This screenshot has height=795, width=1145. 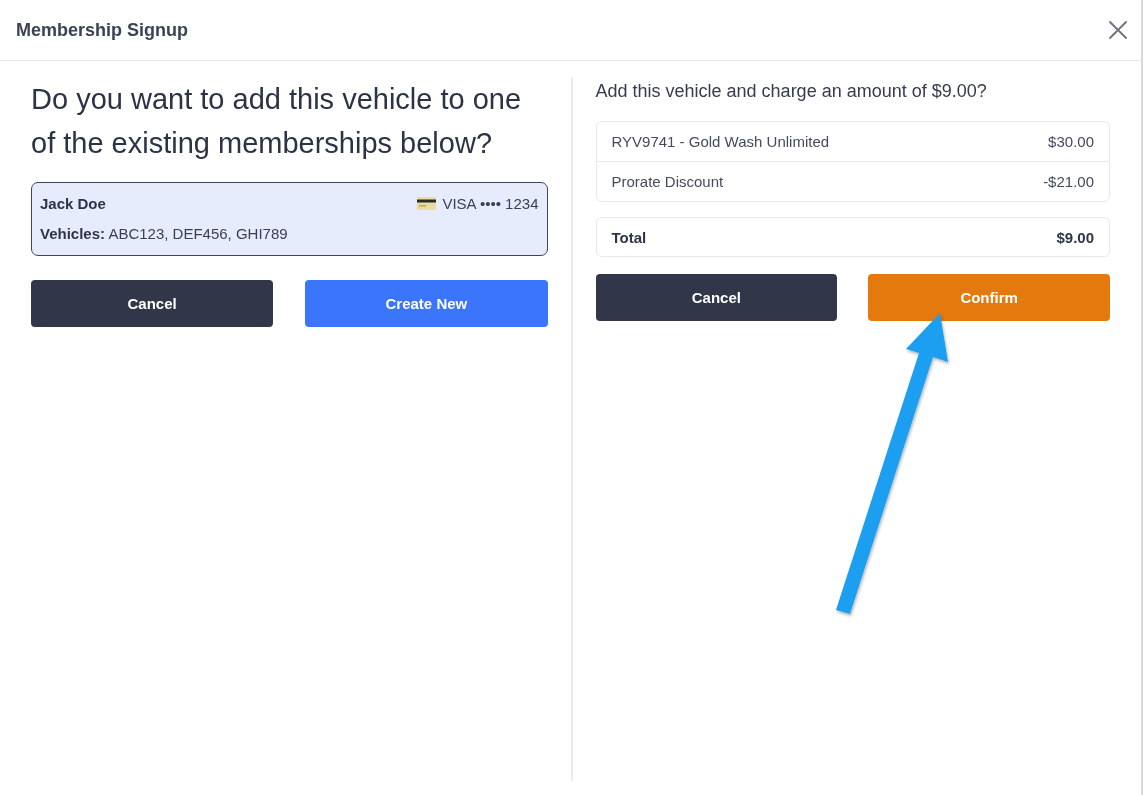 I want to click on membership-card: Jack Doe VISA •••• 1234 Vehicles: ABC123, DEF456, GHI789, so click(x=289, y=219).